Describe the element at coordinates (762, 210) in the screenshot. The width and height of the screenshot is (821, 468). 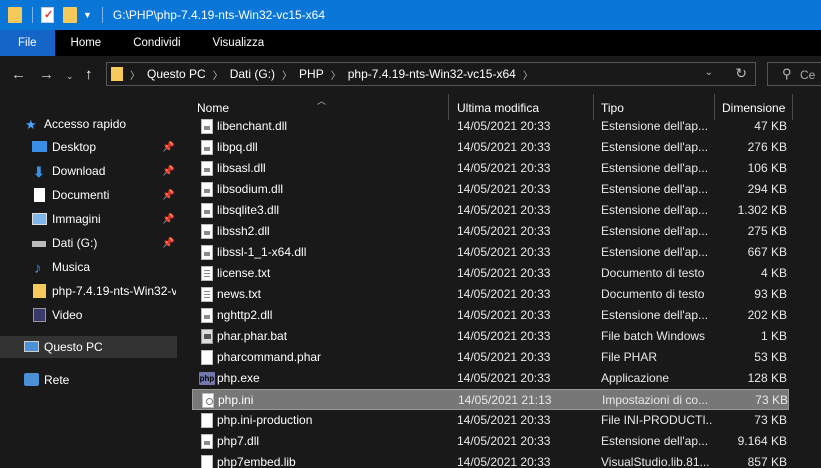
I see `file-size: 1.302 KB` at that location.